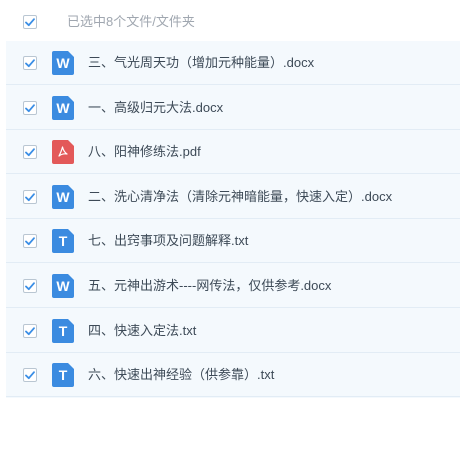 The image size is (460, 452). Describe the element at coordinates (230, 21) in the screenshot. I see `selection-header: 已选中8个文件/文件夹` at that location.